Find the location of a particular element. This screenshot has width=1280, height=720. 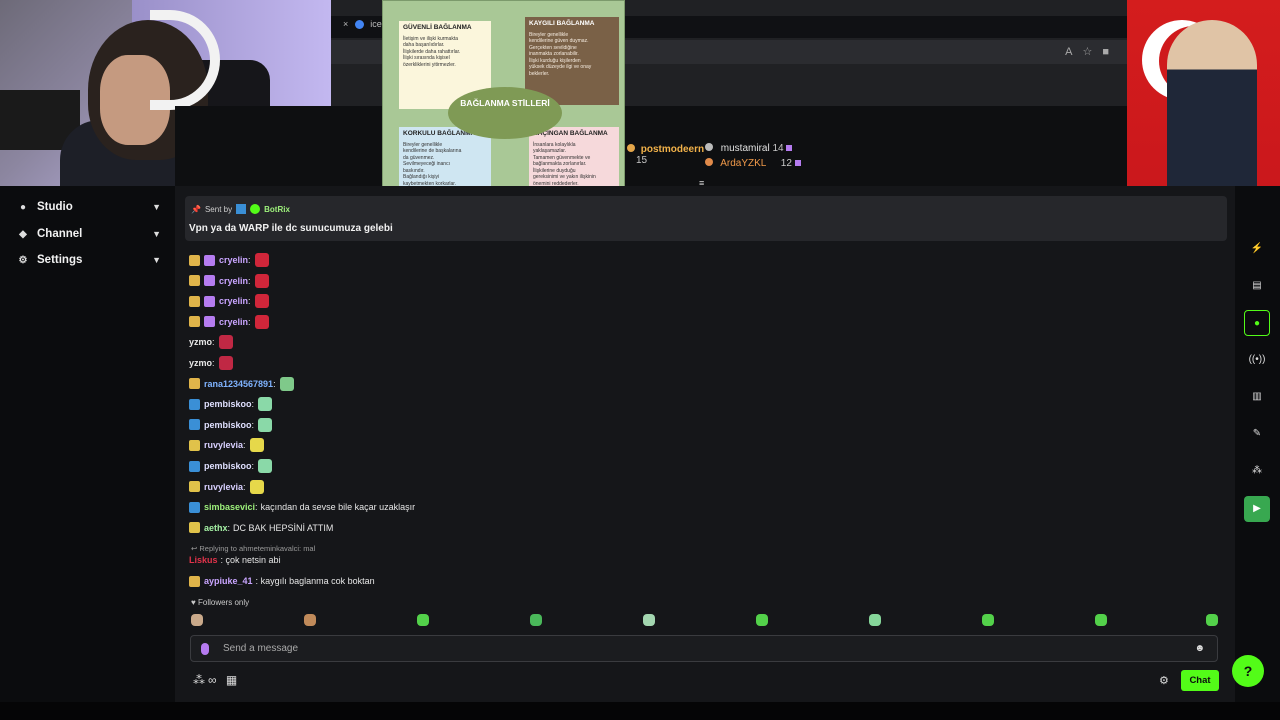

studio-icon: ● is located at coordinates (23, 207).